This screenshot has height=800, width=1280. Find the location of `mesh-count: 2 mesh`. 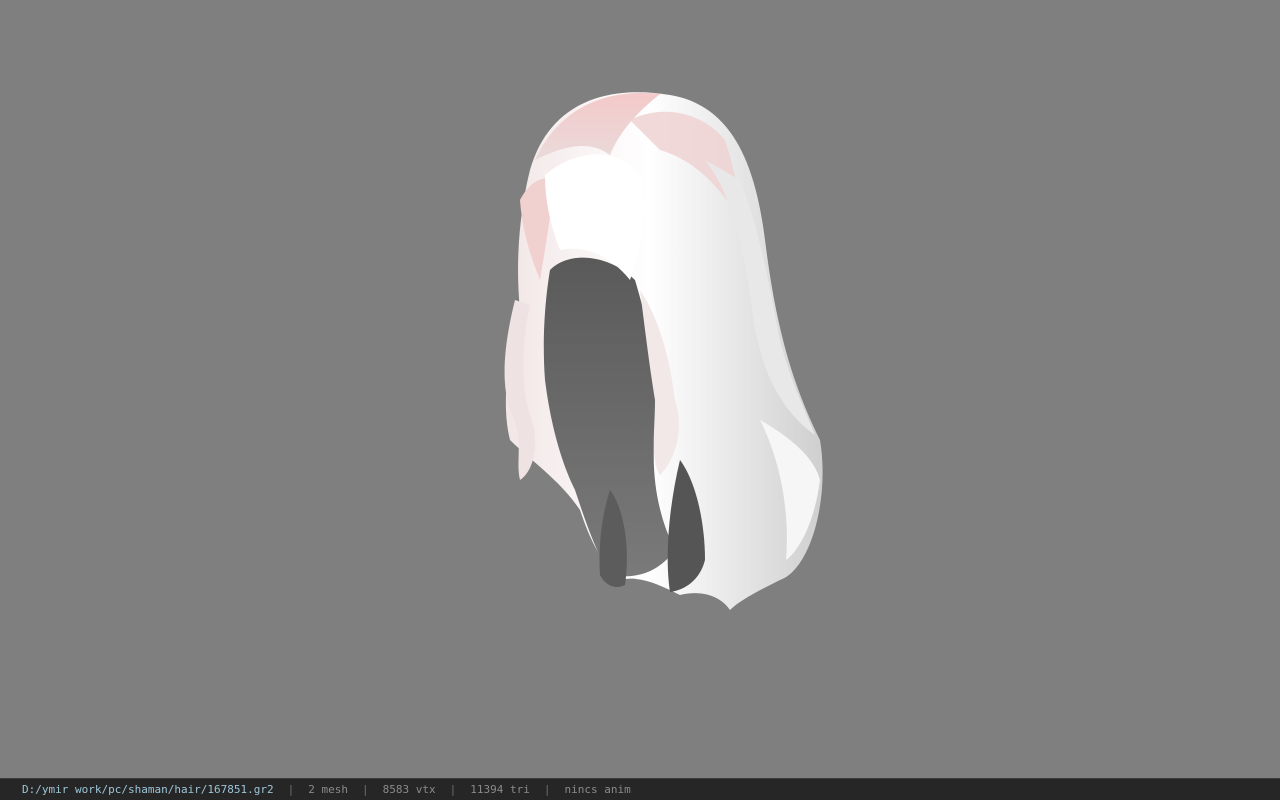

mesh-count: 2 mesh is located at coordinates (328, 789).